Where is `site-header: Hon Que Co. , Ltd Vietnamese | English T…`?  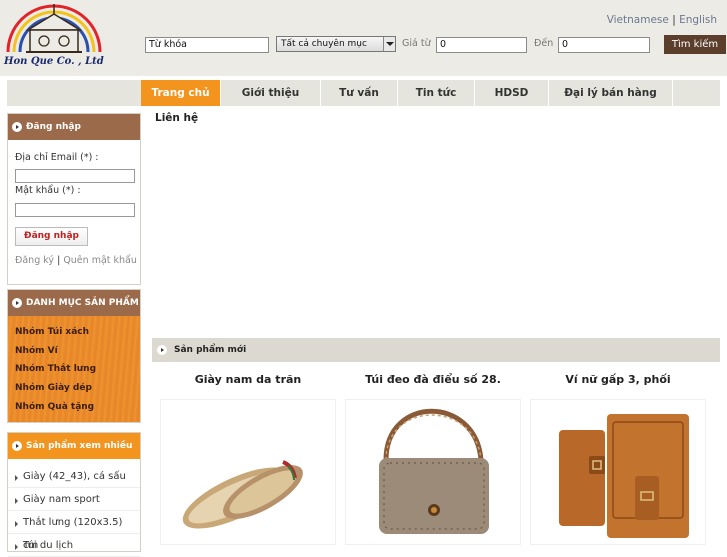
site-header: Hon Que Co. , Ltd Vietnamese | English T… is located at coordinates (363, 38).